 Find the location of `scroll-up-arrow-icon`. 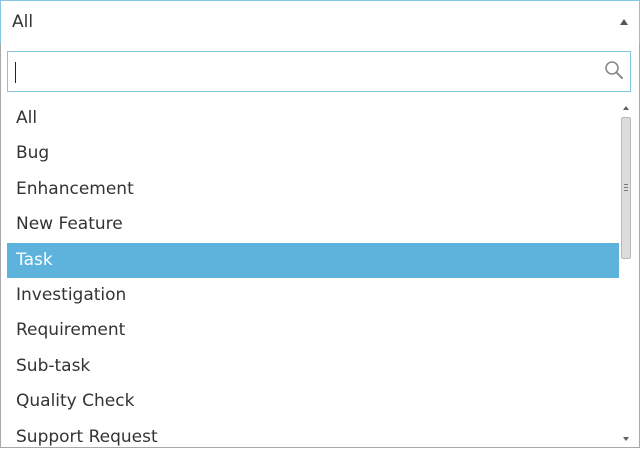

scroll-up-arrow-icon is located at coordinates (626, 108).